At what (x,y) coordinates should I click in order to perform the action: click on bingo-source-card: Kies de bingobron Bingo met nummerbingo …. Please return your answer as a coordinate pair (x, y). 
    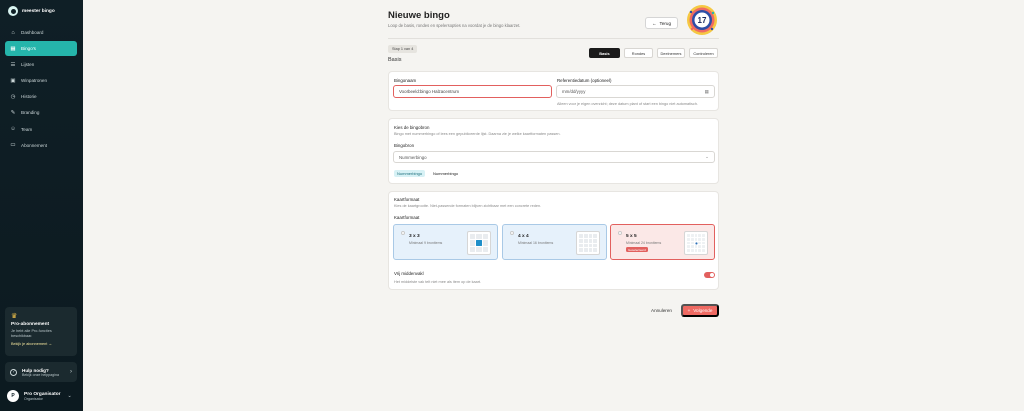
    Looking at the image, I should click on (553, 151).